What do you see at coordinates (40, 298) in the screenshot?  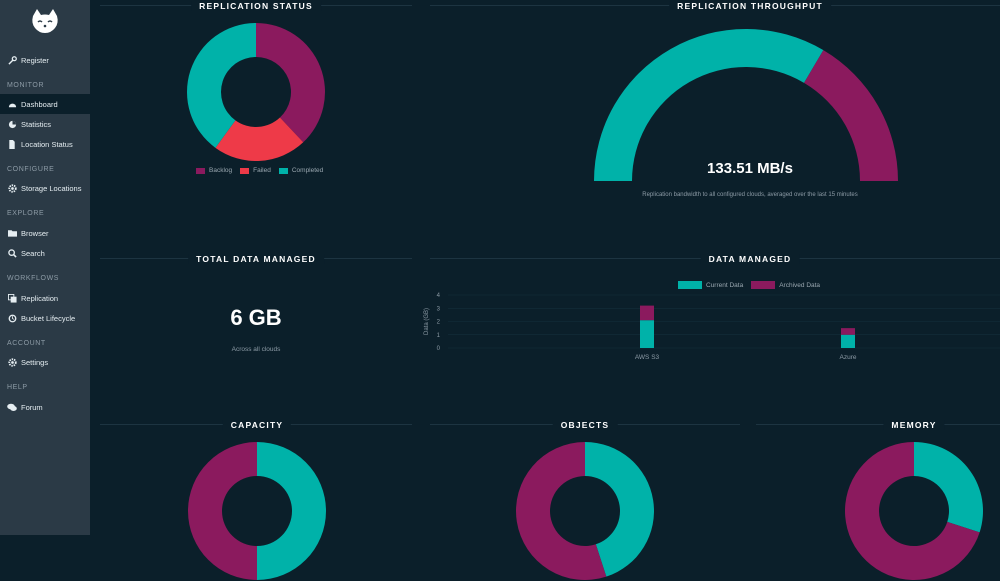 I see `sidebar-item-label: Replication` at bounding box center [40, 298].